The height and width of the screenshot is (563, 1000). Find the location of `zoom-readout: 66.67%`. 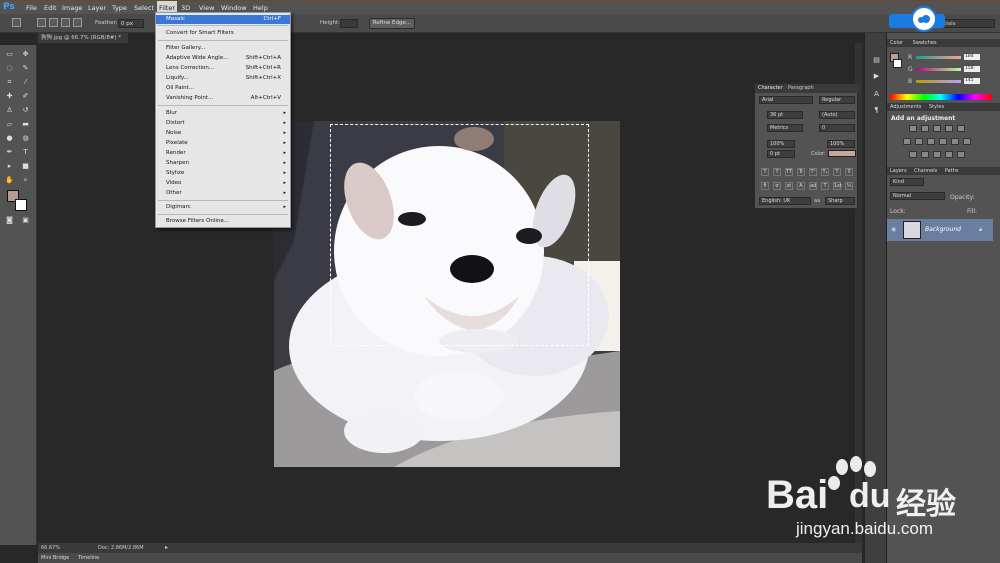

zoom-readout: 66.67% is located at coordinates (50, 548).